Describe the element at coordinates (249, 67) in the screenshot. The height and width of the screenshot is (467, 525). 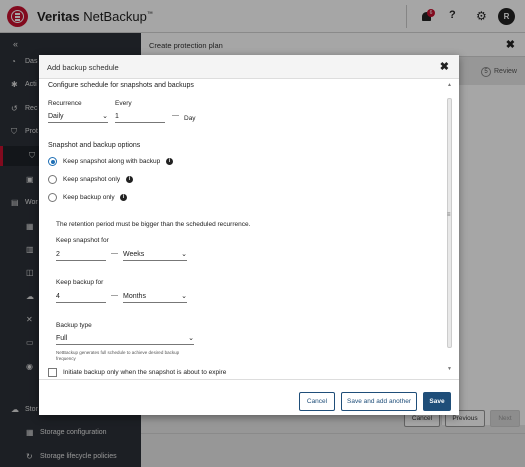
I see `dialog-header: Add backup schedule ✖` at that location.